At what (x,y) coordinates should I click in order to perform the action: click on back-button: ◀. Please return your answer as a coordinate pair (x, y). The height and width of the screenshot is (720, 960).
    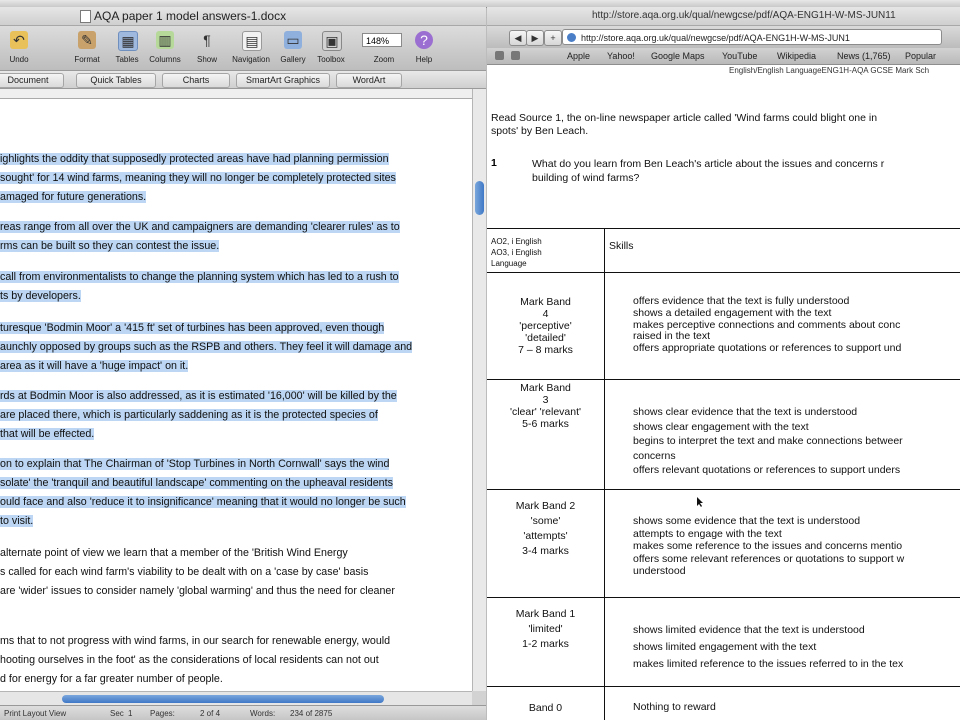
    Looking at the image, I should click on (518, 38).